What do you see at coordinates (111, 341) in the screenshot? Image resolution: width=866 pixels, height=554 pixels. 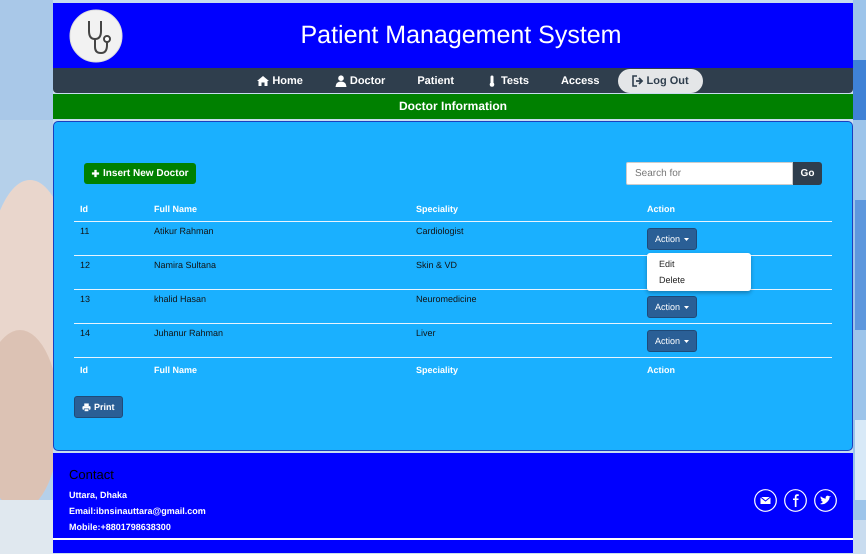 I see `table-cell: 14` at bounding box center [111, 341].